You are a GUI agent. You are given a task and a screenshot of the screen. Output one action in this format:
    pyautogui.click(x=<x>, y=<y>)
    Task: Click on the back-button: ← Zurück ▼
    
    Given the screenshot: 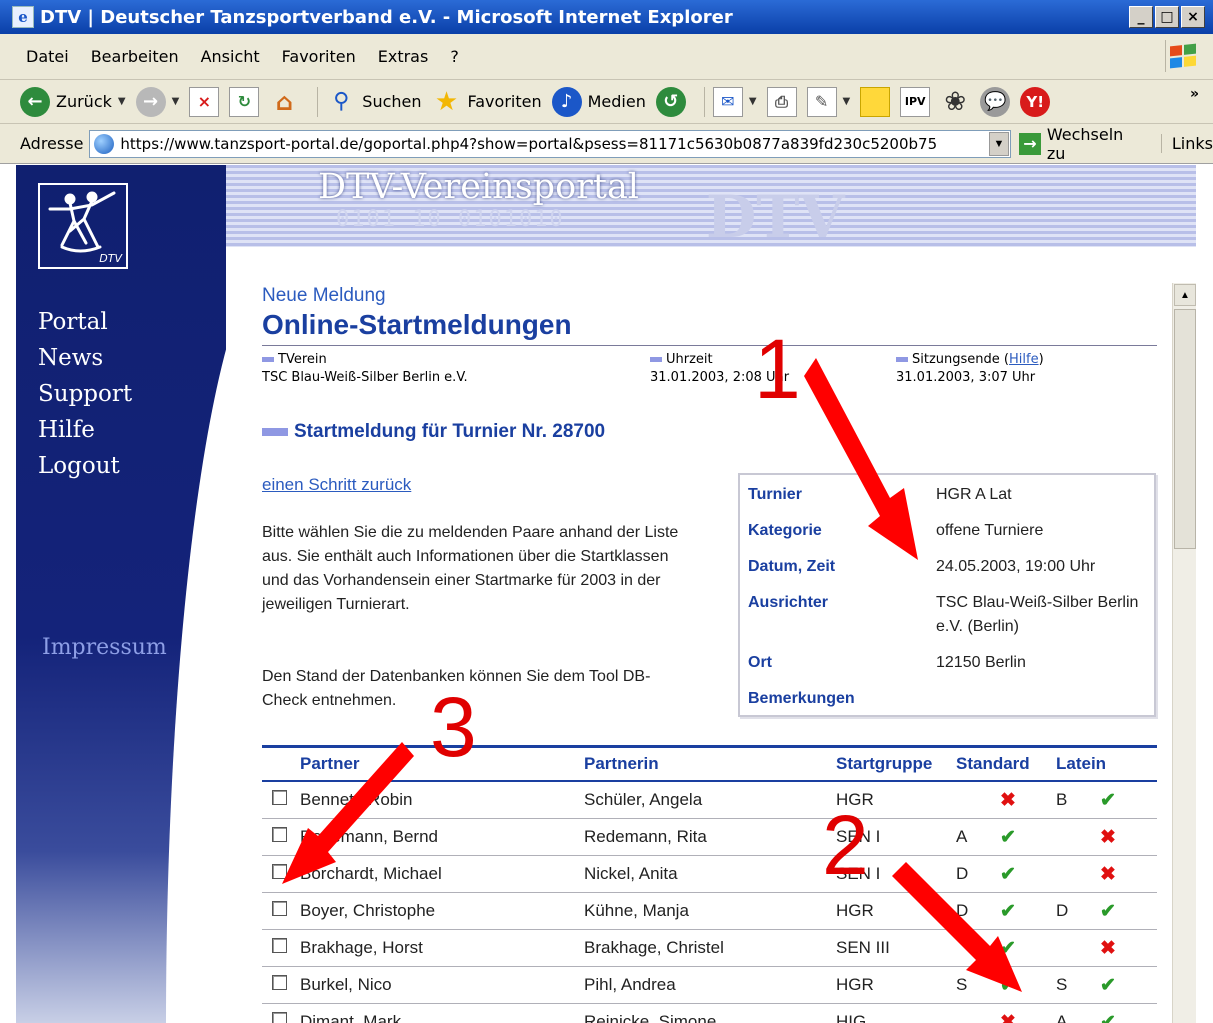 What is the action you would take?
    pyautogui.click(x=73, y=101)
    